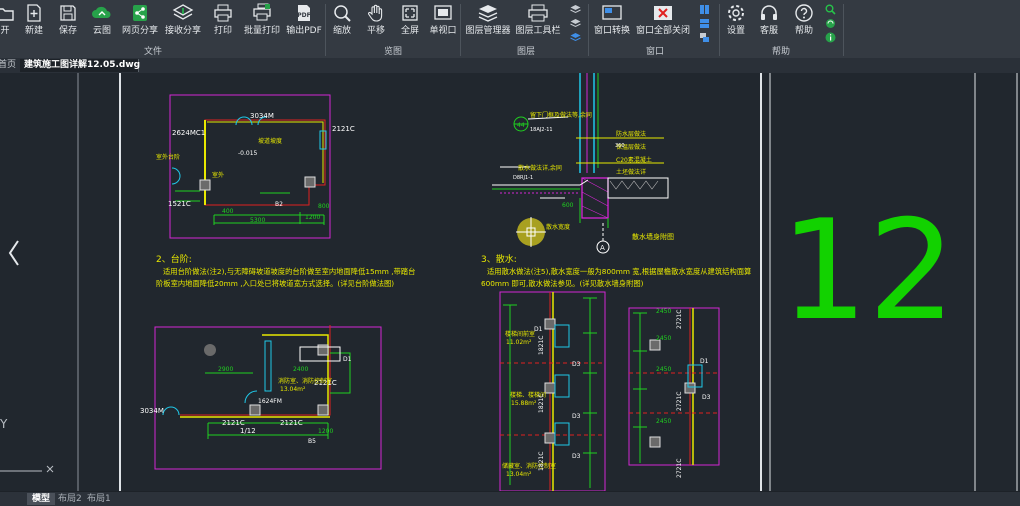 This screenshot has height=506, width=1020. Describe the element at coordinates (300, 369) in the screenshot. I see `label-p2-dim2: 2400` at that location.